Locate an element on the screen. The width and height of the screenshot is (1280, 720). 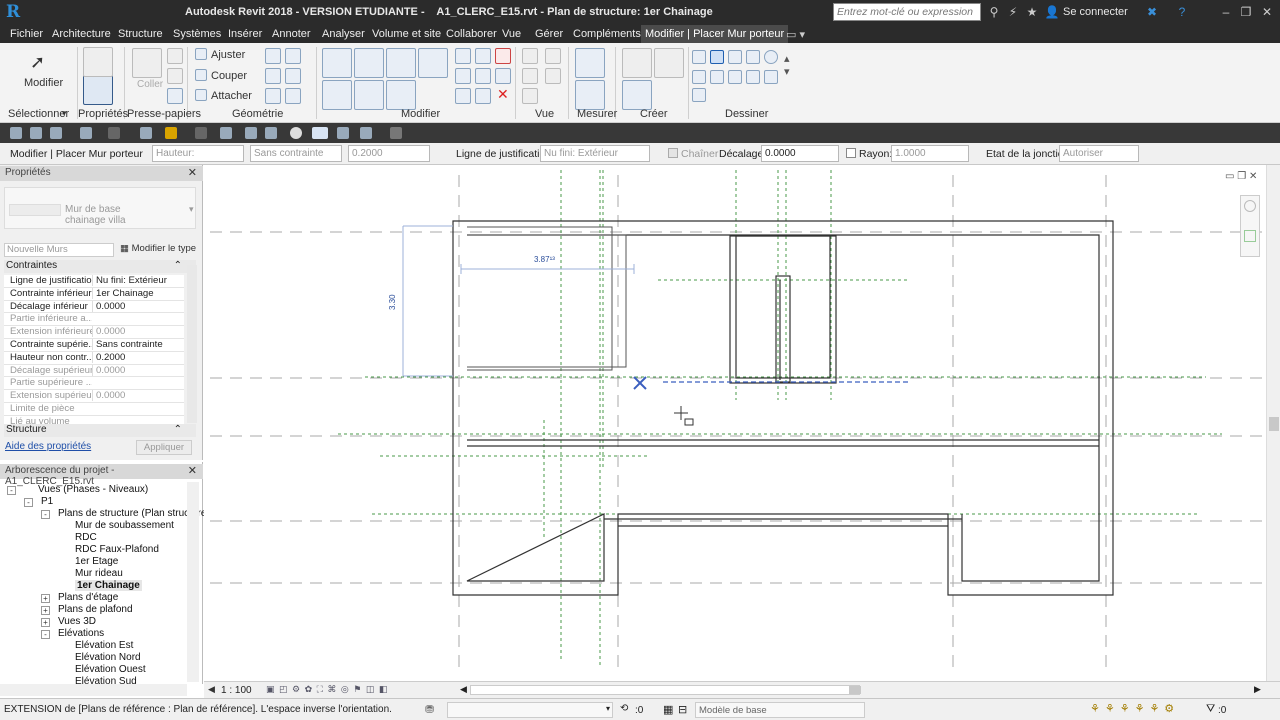
3d-view-icon is located at coordinates (271, 133).